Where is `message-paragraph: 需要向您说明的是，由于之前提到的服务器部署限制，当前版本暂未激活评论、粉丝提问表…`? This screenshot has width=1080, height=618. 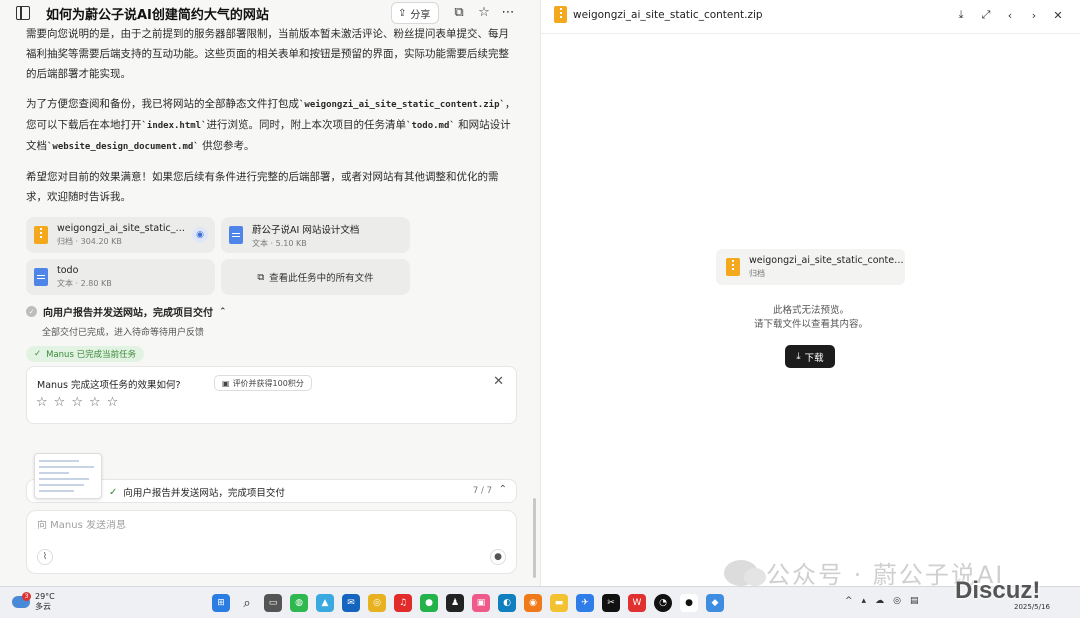
message-paragraph: 需要向您说明的是，由于之前提到的服务器部署限制，当前版本暂未激活评论、粉丝提问表… is located at coordinates (267, 54).